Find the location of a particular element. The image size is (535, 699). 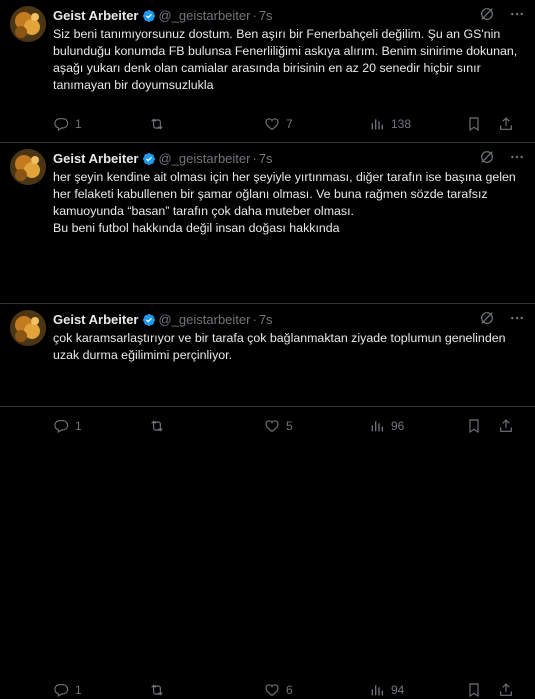

like-button: 5 is located at coordinates (278, 426).